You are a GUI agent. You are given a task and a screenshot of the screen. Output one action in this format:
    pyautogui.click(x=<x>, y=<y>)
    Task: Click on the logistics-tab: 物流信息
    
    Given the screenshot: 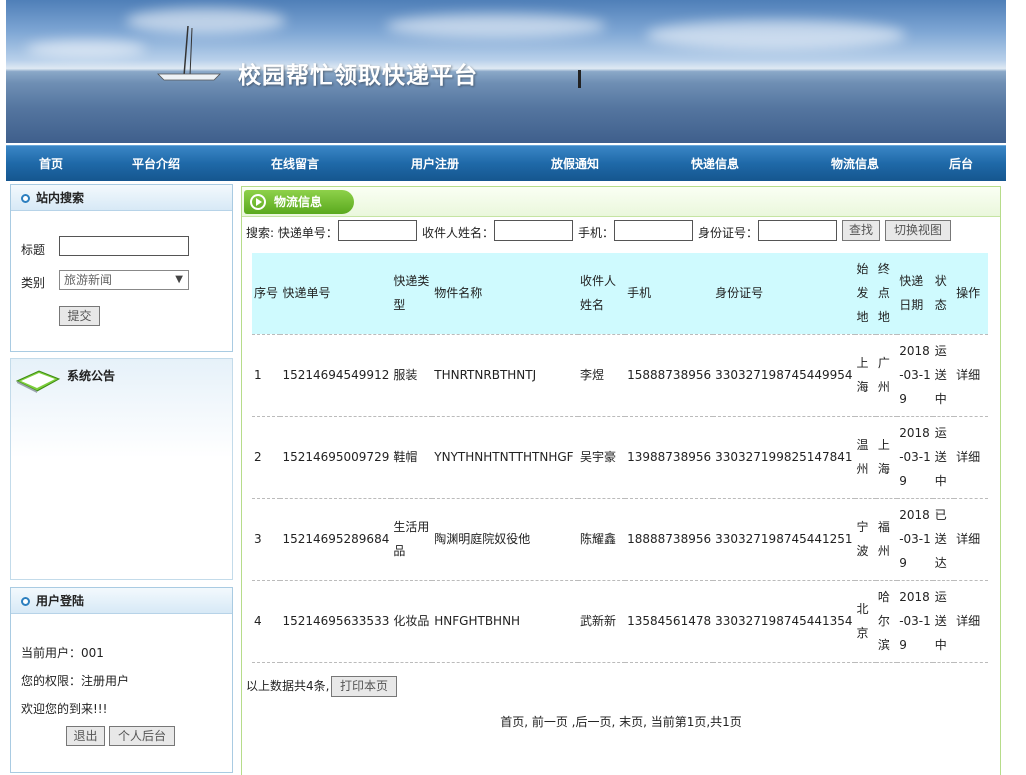 What is the action you would take?
    pyautogui.click(x=299, y=202)
    